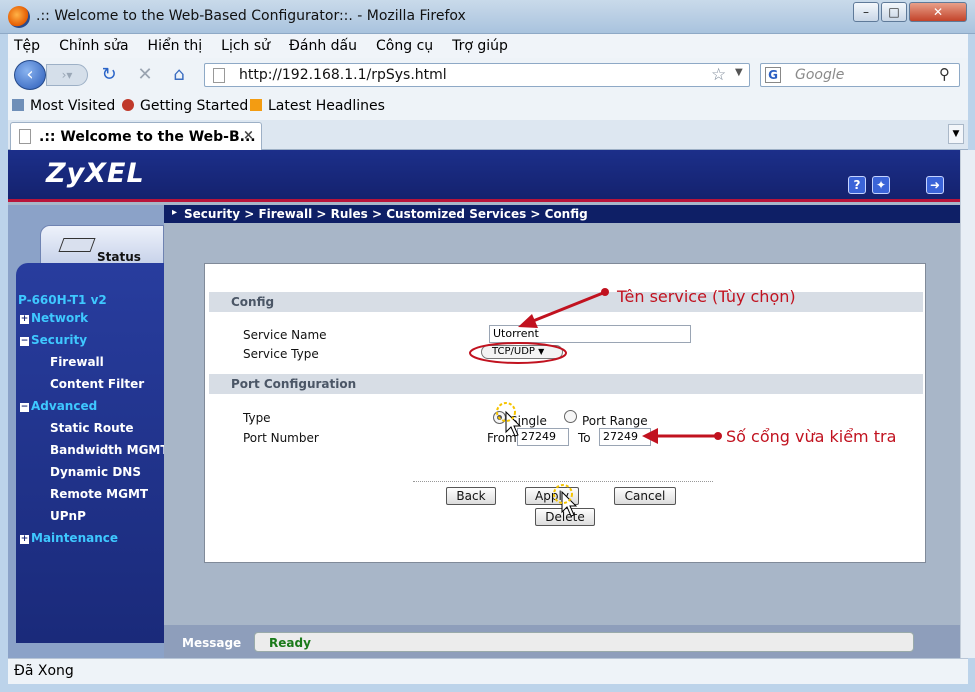  Describe the element at coordinates (281, 354) in the screenshot. I see `service-type-label: Service Type` at that location.